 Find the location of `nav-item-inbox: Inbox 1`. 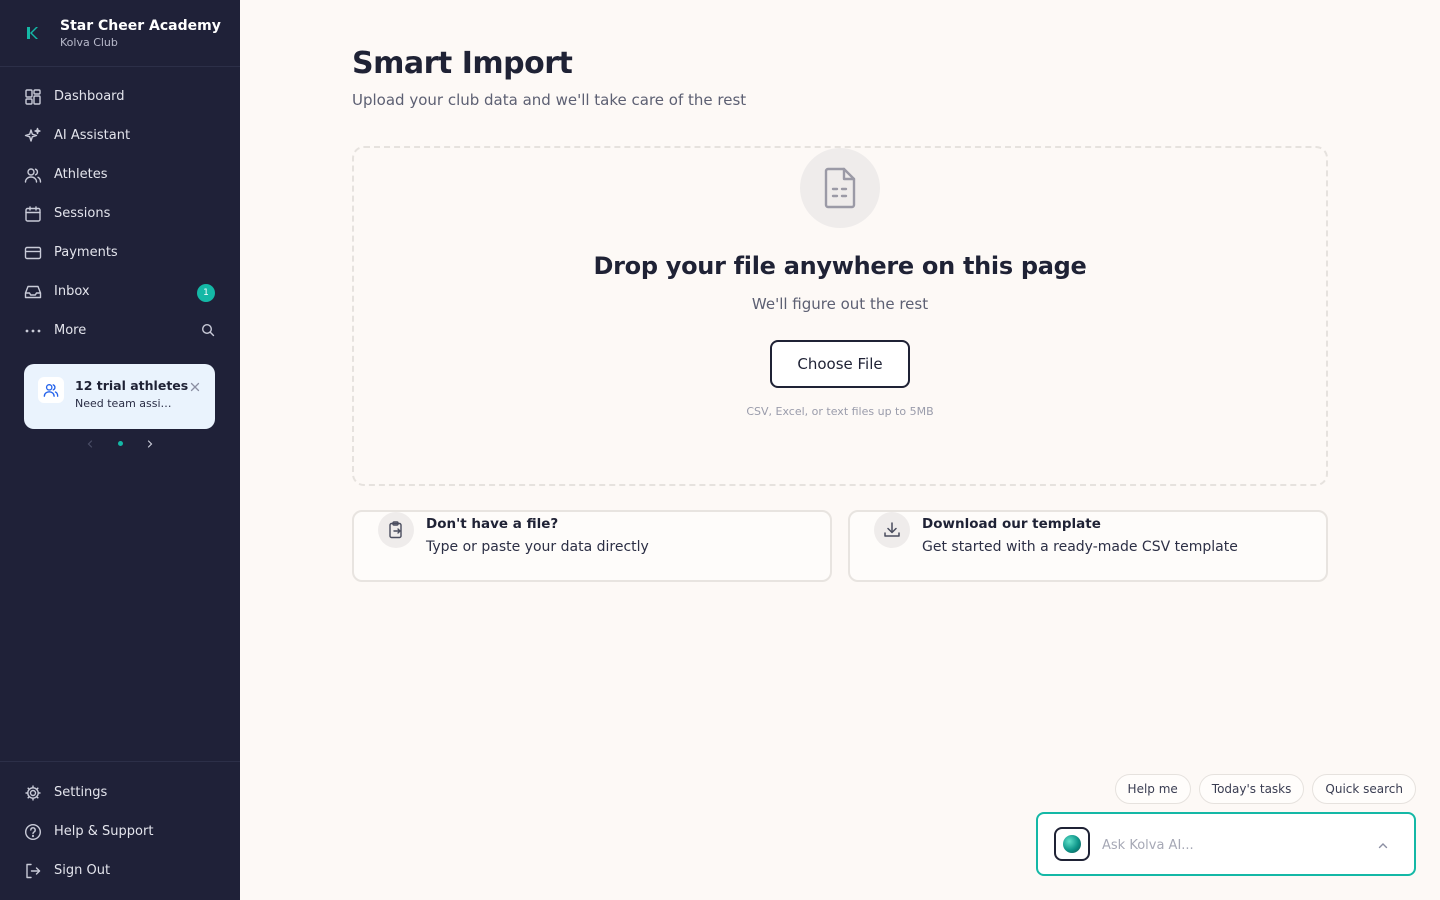

nav-item-inbox: Inbox 1 is located at coordinates (120, 291).